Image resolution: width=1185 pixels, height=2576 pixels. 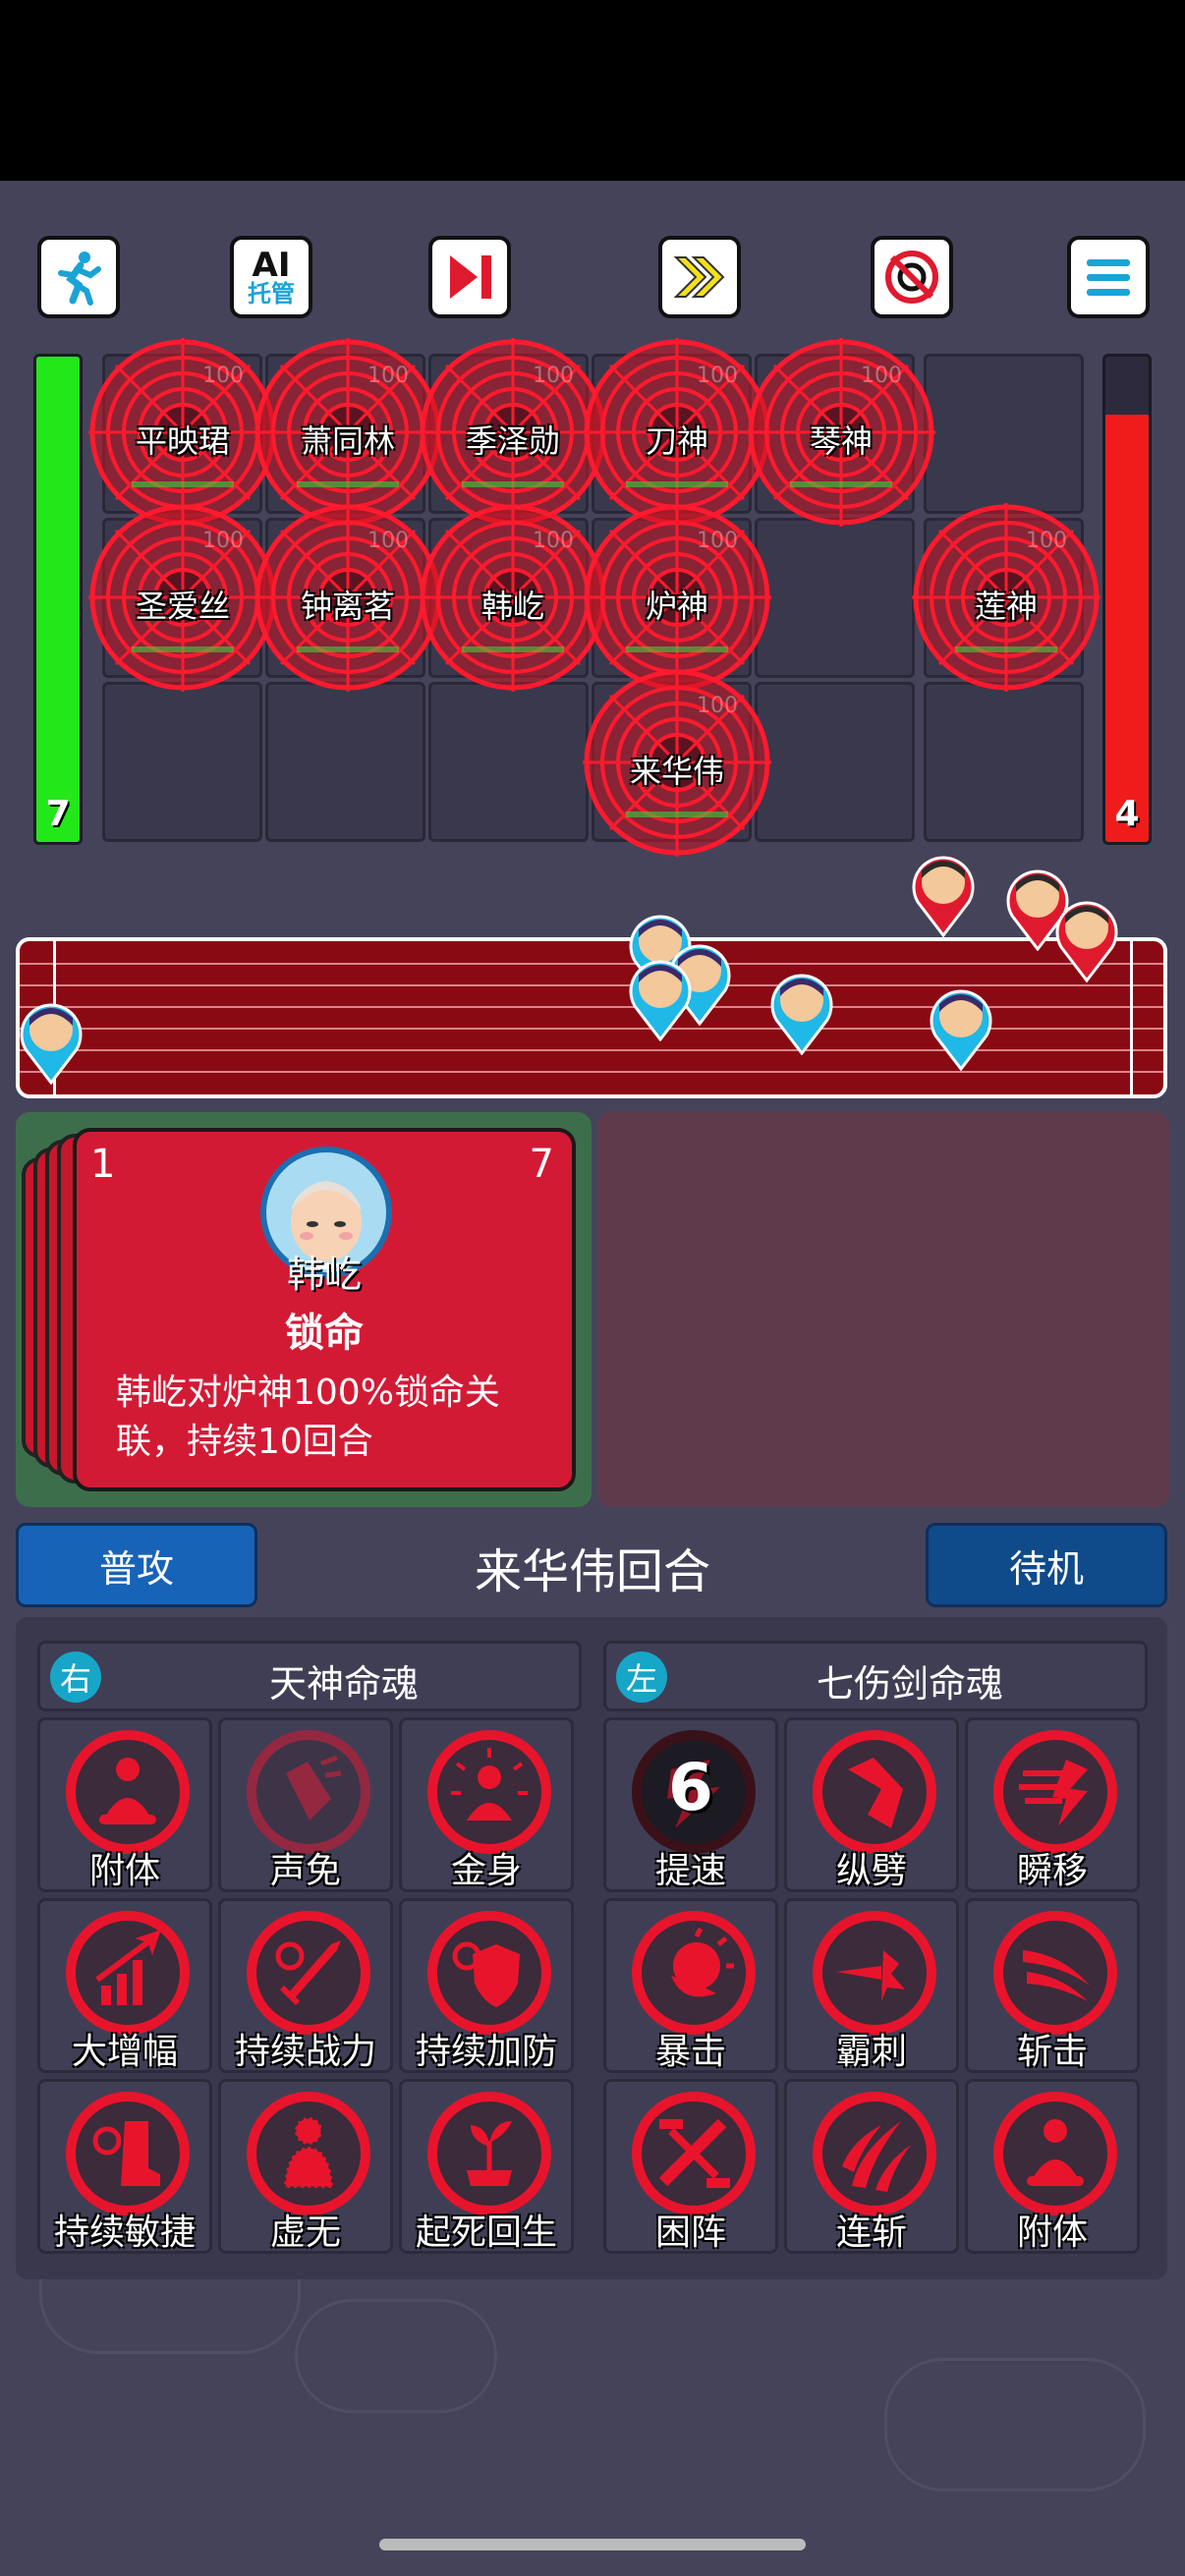 I want to click on unit-name: 琴神, so click(x=841, y=441).